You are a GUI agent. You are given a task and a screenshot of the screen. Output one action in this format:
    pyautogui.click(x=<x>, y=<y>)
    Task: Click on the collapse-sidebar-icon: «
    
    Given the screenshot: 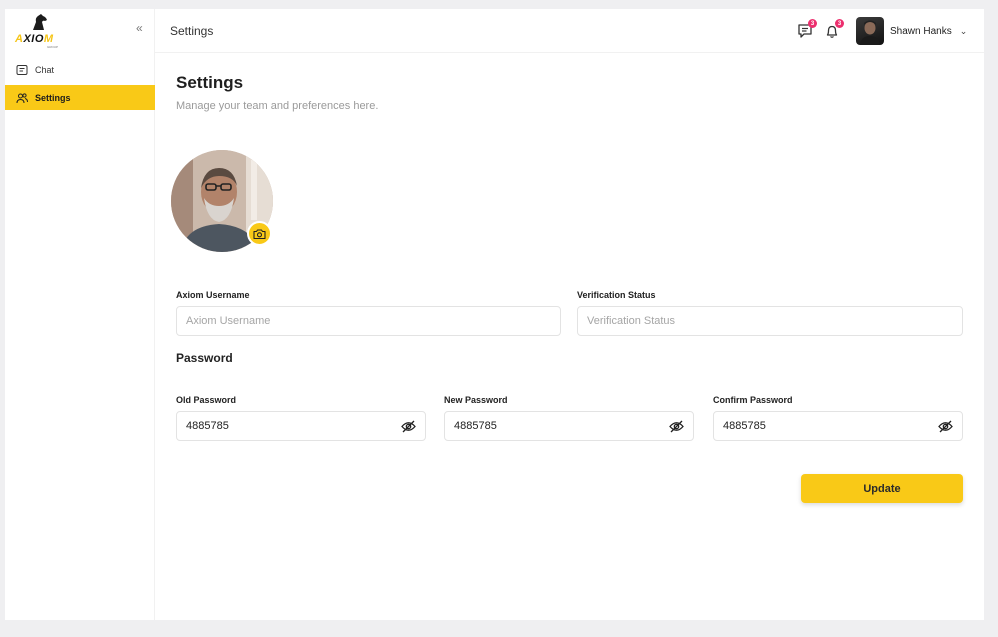 What is the action you would take?
    pyautogui.click(x=139, y=28)
    